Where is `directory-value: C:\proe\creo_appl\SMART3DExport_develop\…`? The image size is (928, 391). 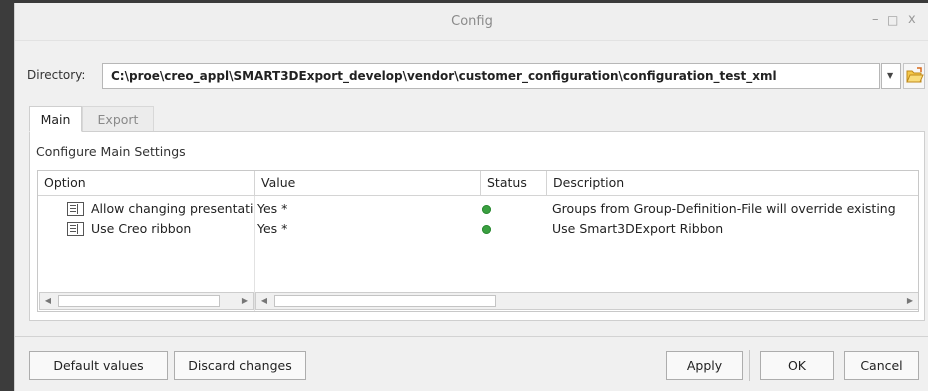
directory-value: C:\proe\creo_appl\SMART3DExport_develop\… is located at coordinates (444, 76).